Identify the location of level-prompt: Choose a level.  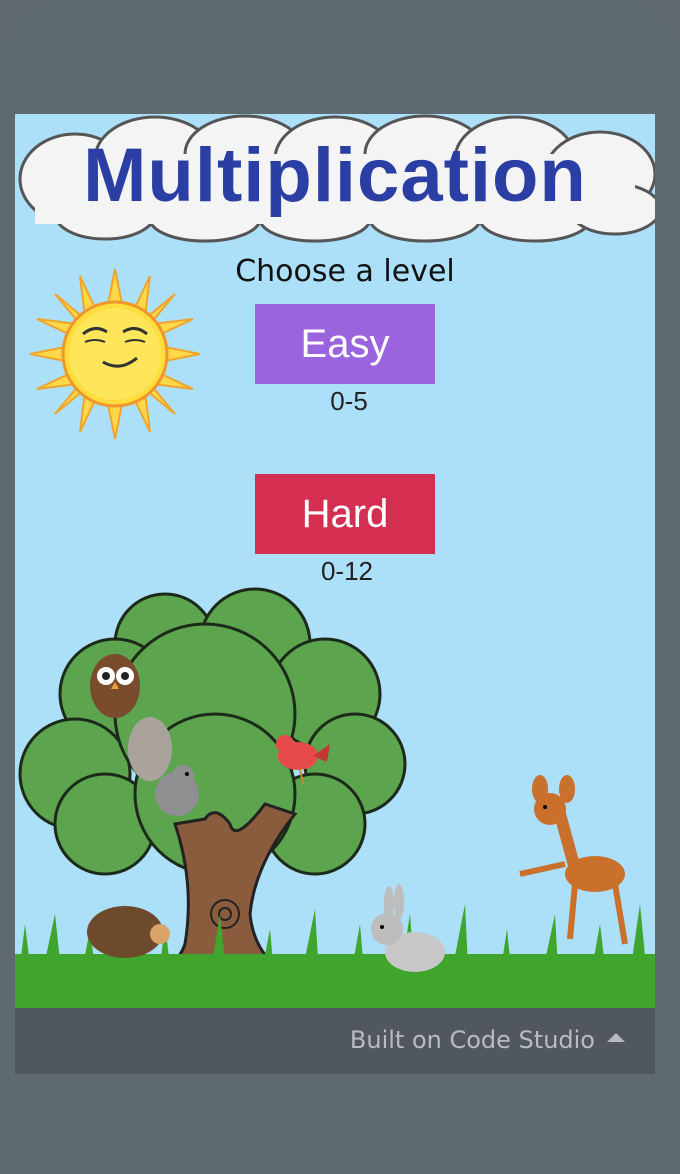
(345, 271).